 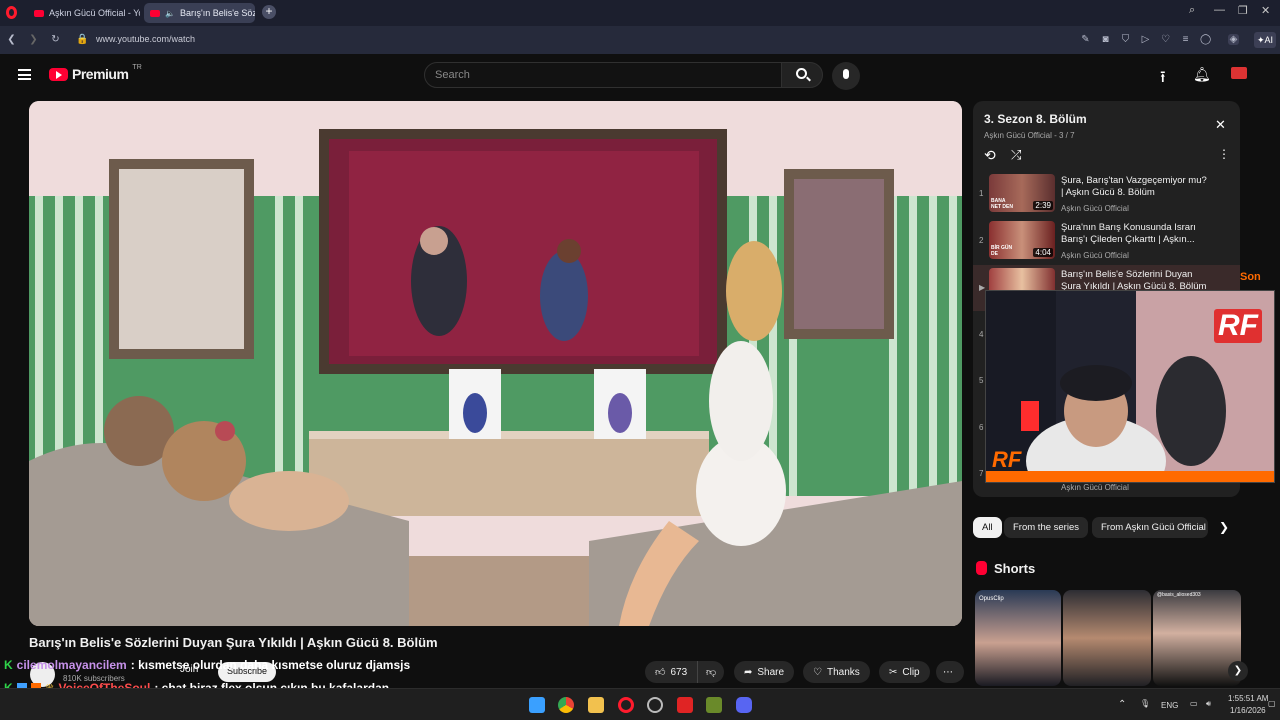 I want to click on back-icon: ❮, so click(x=11, y=39).